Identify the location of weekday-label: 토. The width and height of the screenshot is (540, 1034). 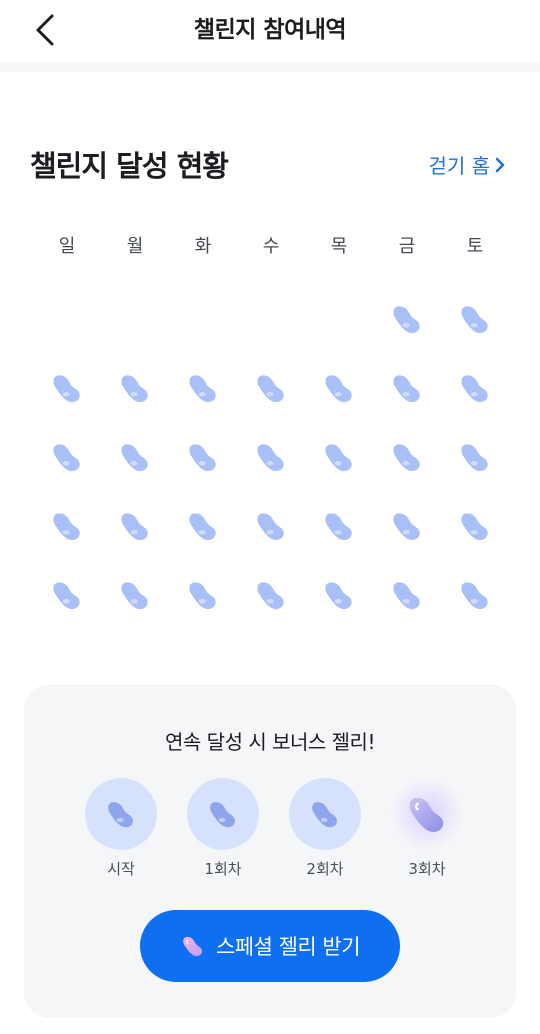
(475, 246).